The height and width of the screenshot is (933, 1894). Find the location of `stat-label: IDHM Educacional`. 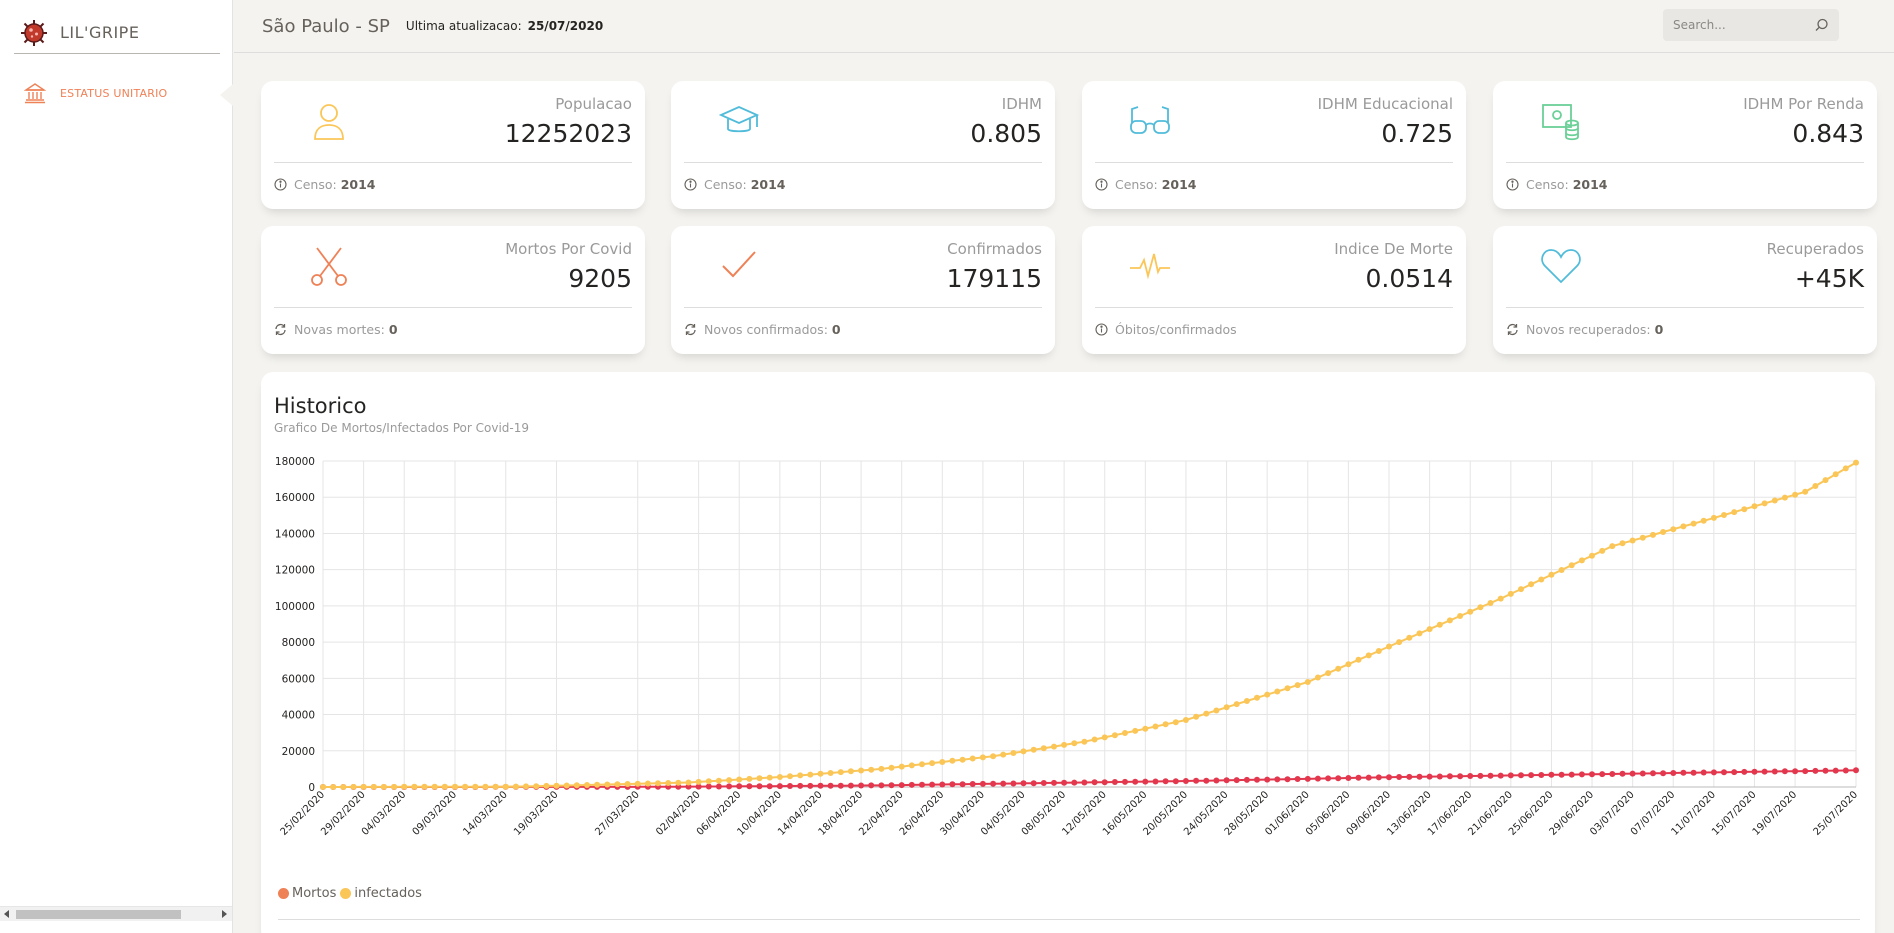

stat-label: IDHM Educacional is located at coordinates (1385, 104).